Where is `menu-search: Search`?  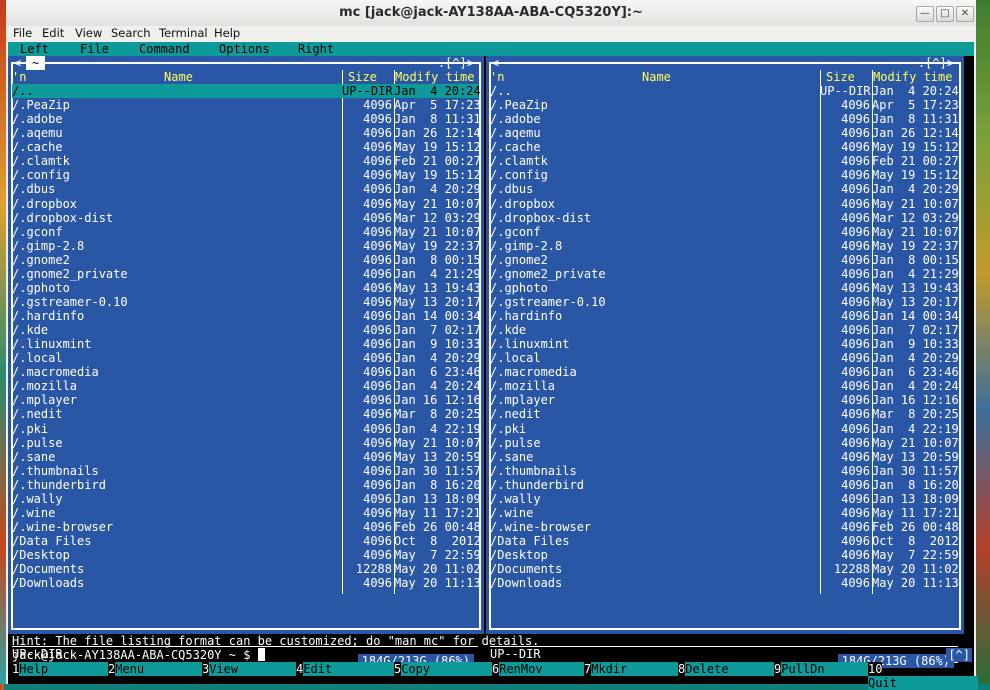
menu-search: Search is located at coordinates (131, 33).